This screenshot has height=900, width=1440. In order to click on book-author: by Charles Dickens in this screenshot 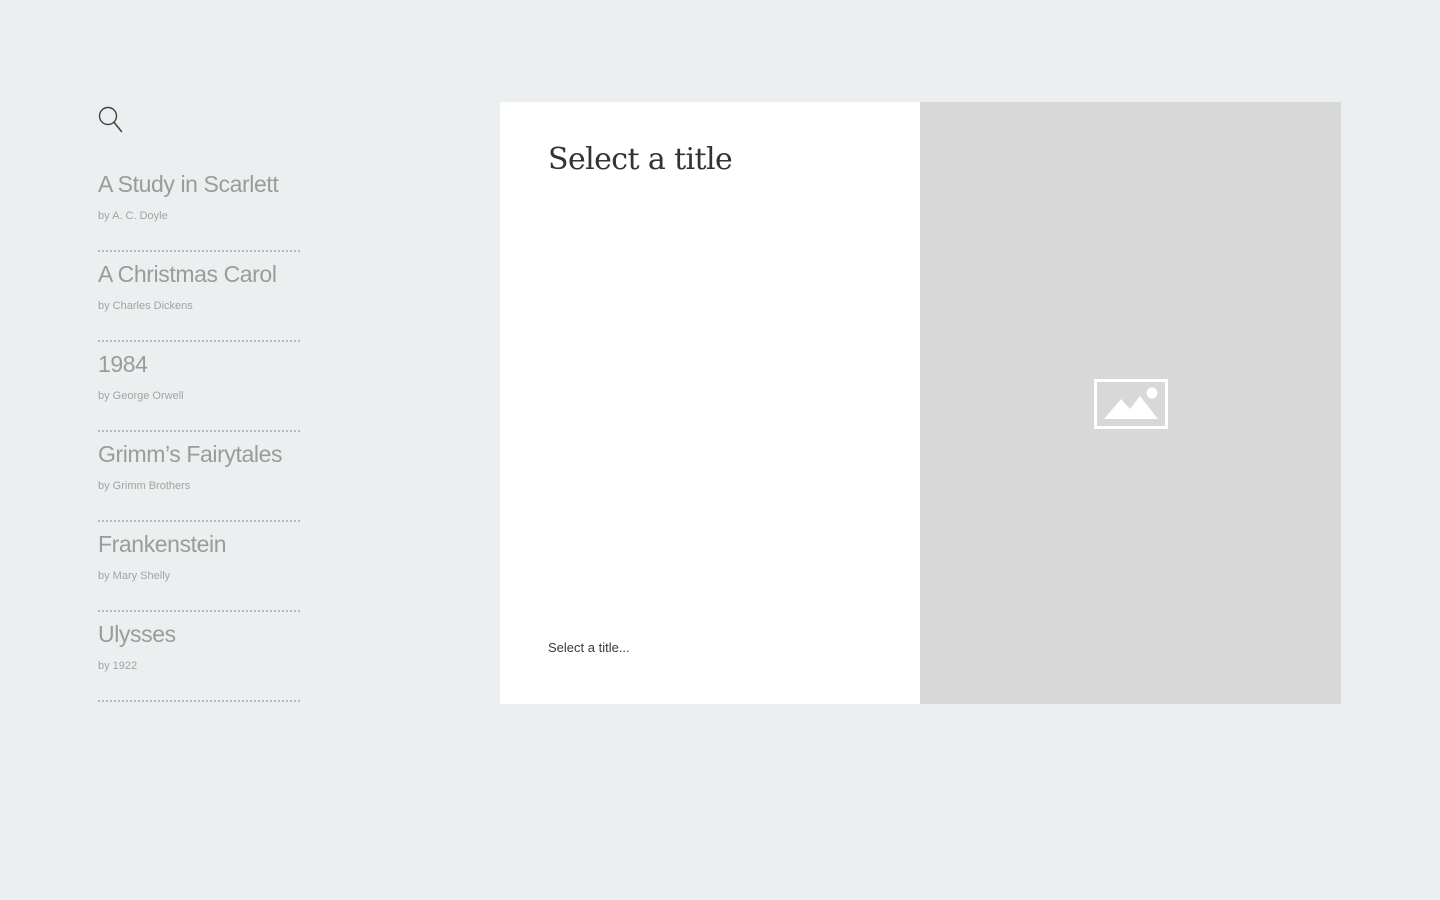, I will do `click(145, 306)`.